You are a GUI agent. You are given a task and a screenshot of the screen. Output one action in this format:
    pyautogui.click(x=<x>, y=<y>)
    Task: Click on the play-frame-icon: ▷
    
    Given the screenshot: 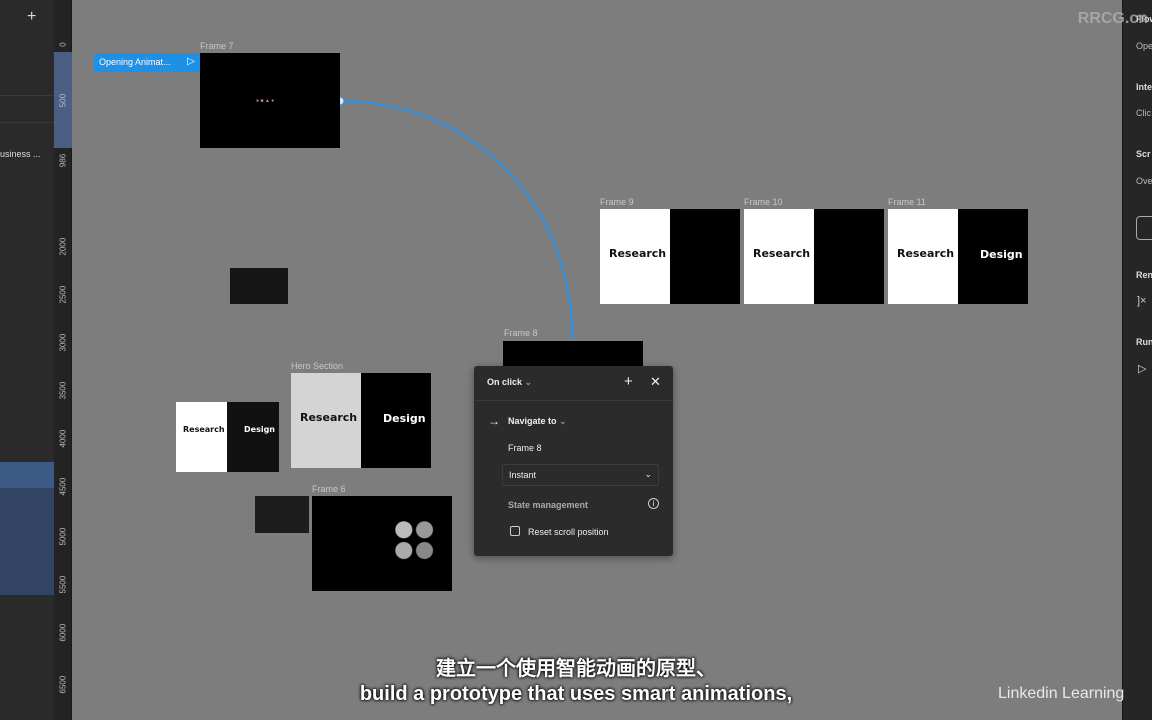 What is the action you would take?
    pyautogui.click(x=191, y=61)
    